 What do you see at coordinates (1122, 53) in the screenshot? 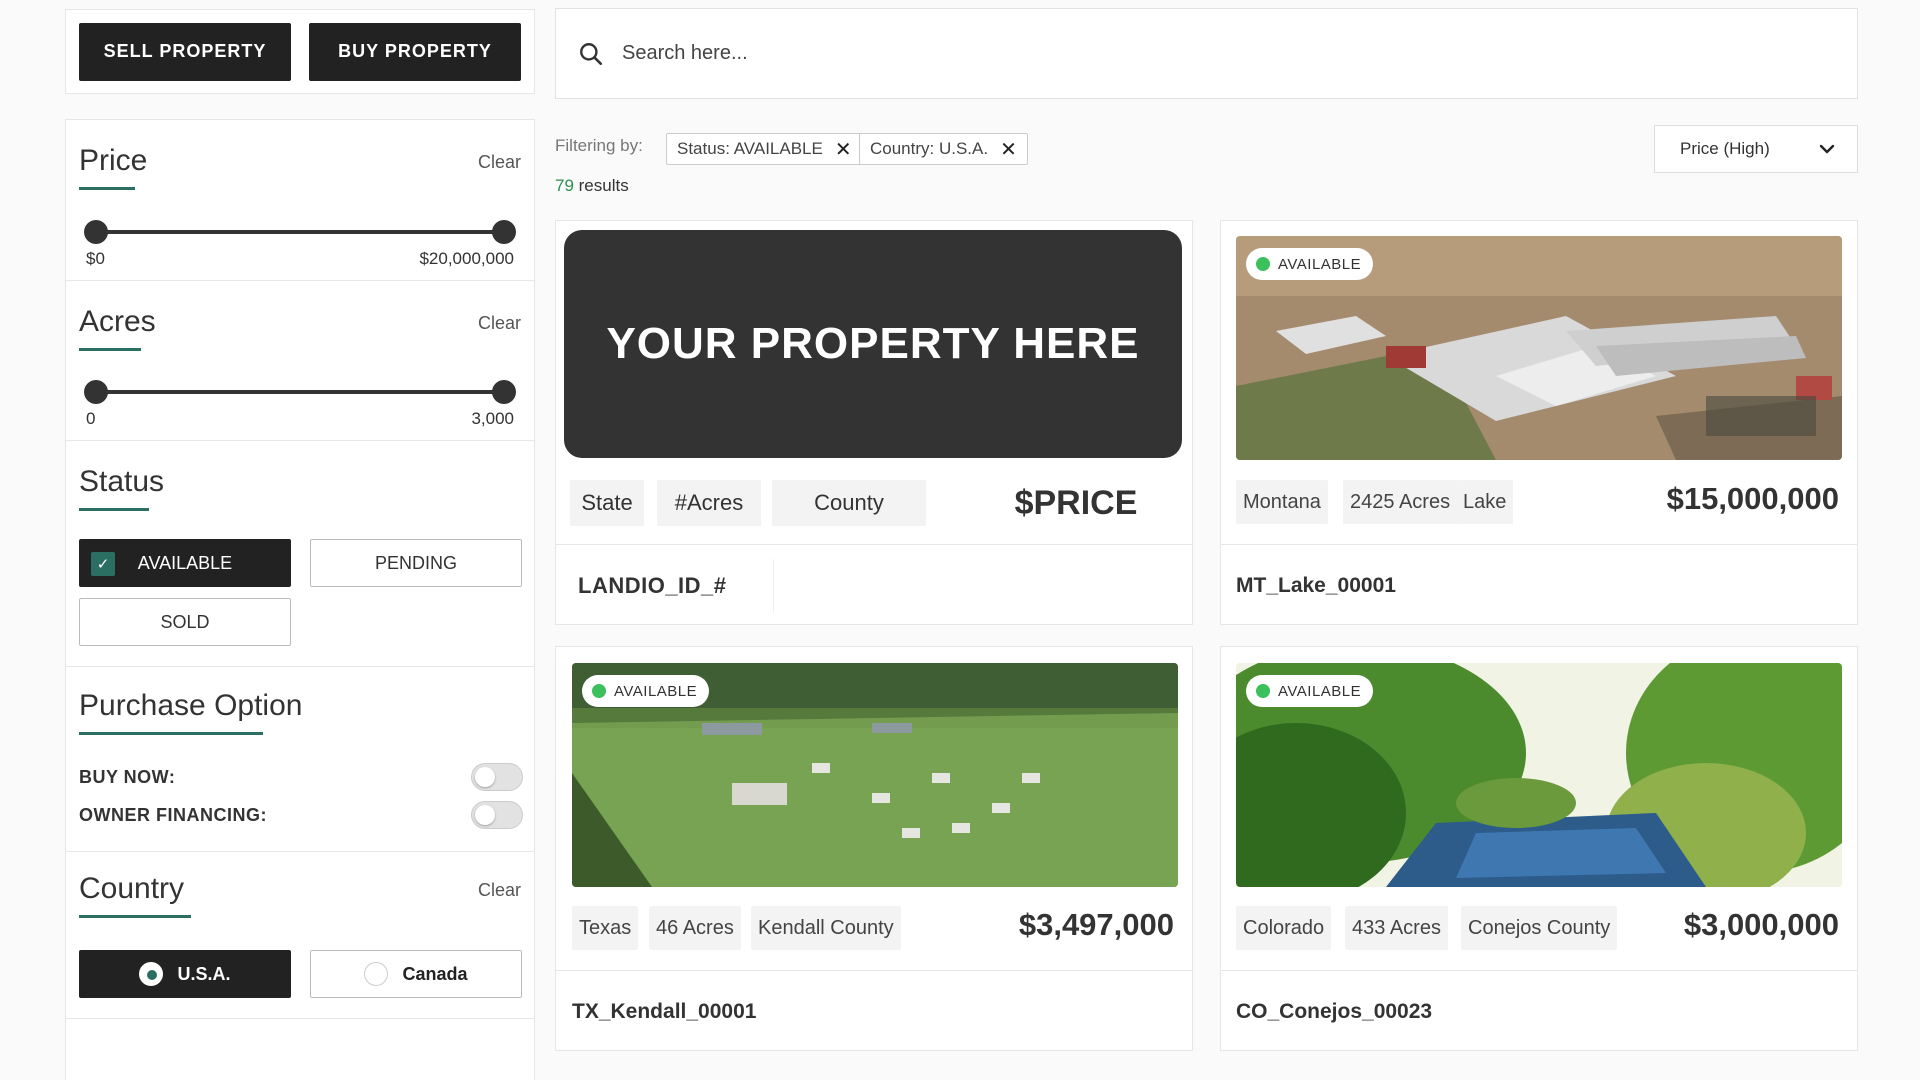
I see `search-input` at bounding box center [1122, 53].